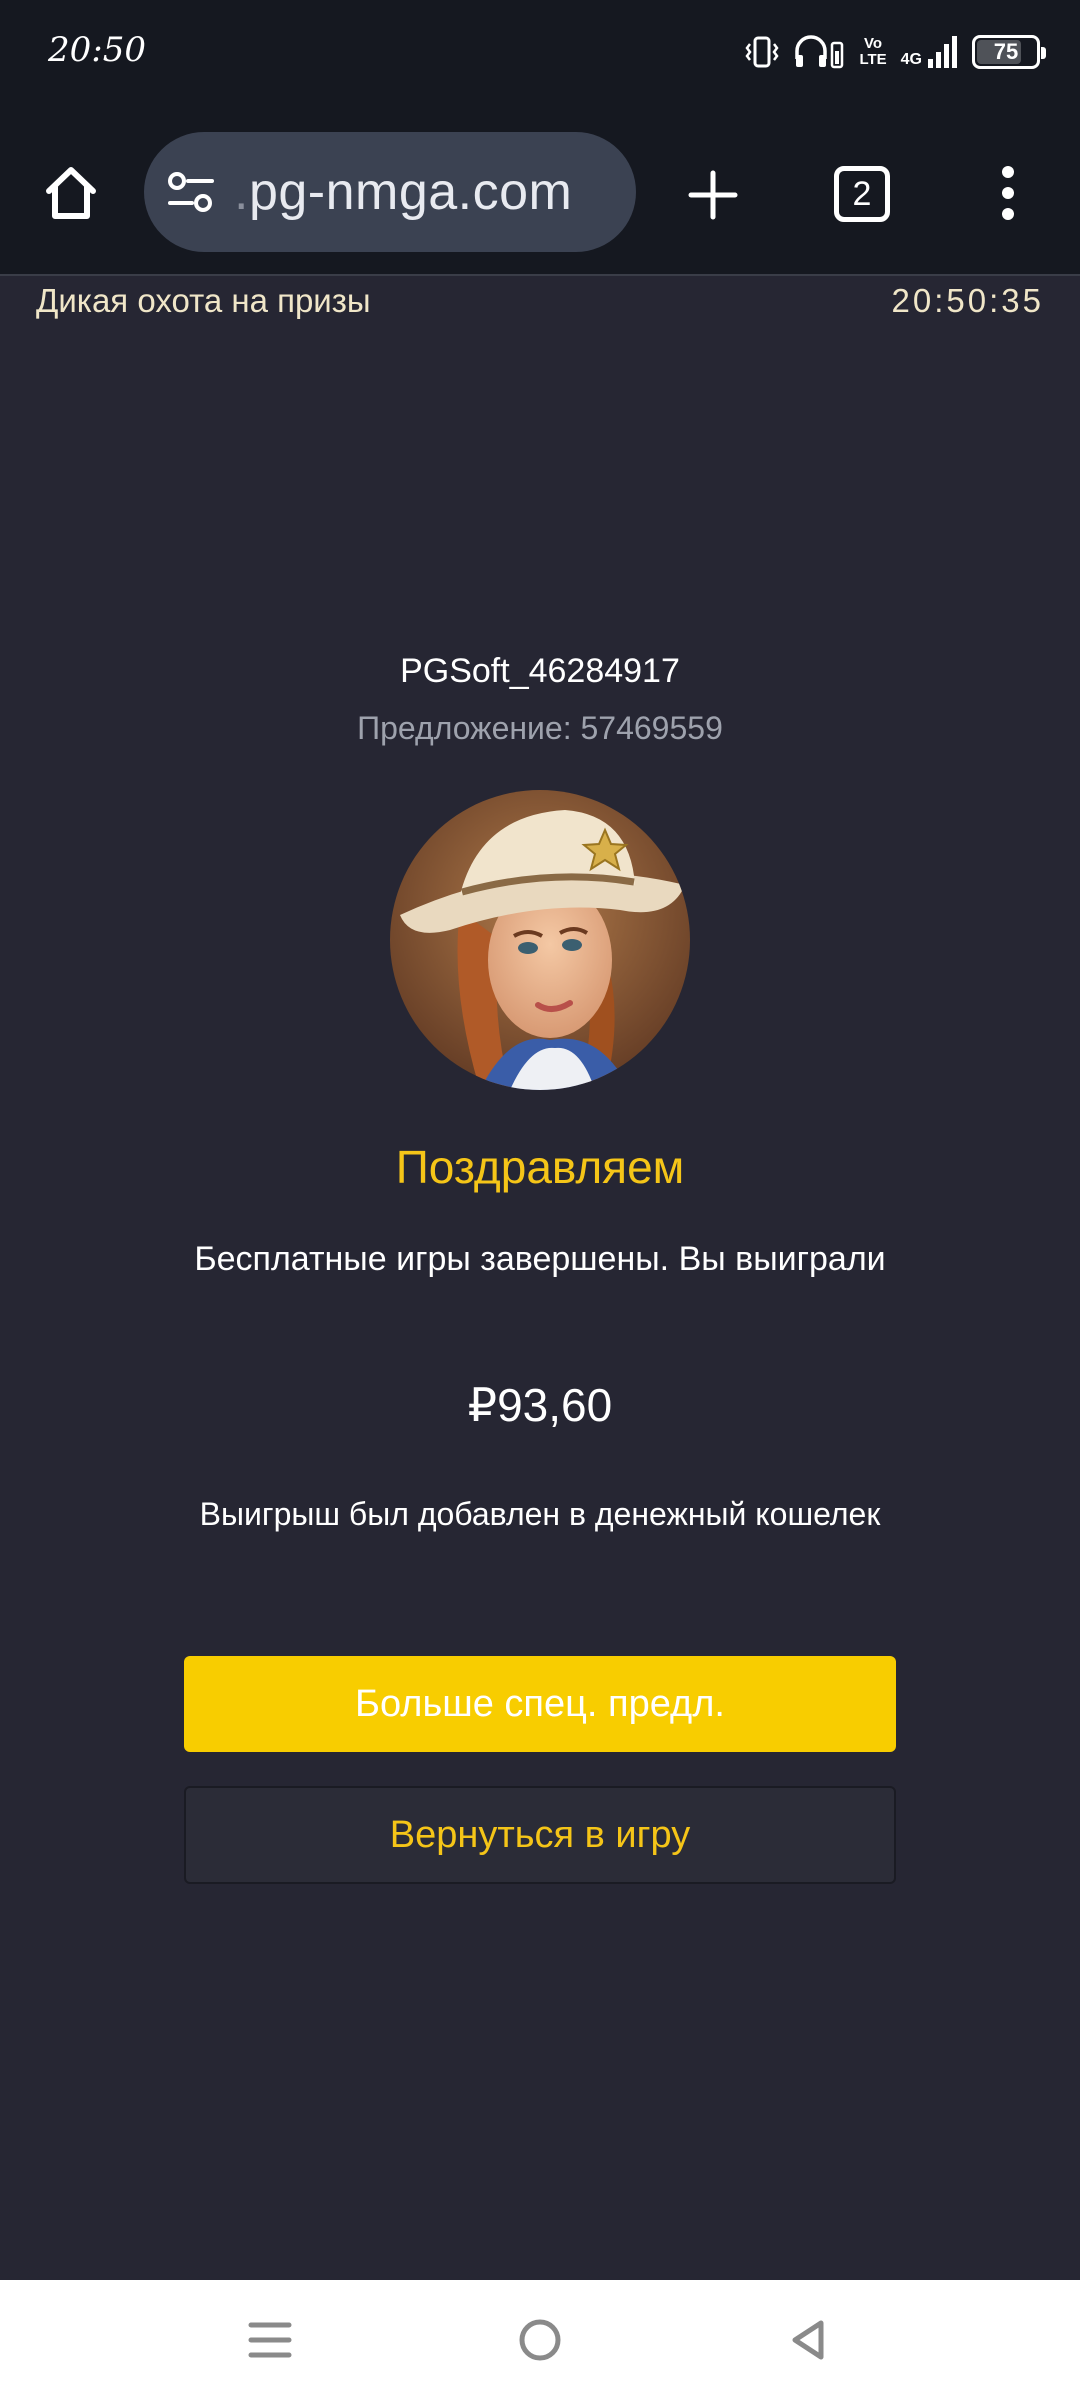  I want to click on volte-top-label: Vo, so click(873, 43).